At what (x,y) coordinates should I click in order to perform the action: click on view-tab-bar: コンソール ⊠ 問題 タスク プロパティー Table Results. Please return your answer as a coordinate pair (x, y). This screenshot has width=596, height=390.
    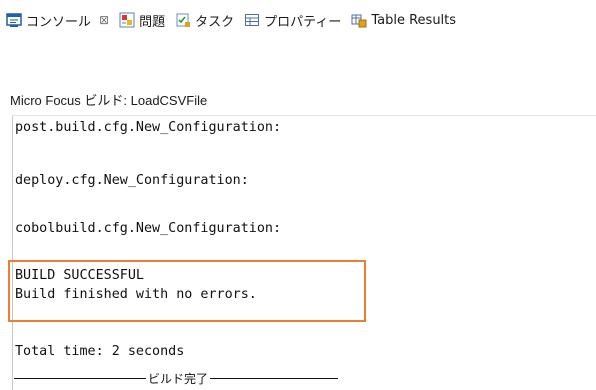
    Looking at the image, I should click on (298, 20).